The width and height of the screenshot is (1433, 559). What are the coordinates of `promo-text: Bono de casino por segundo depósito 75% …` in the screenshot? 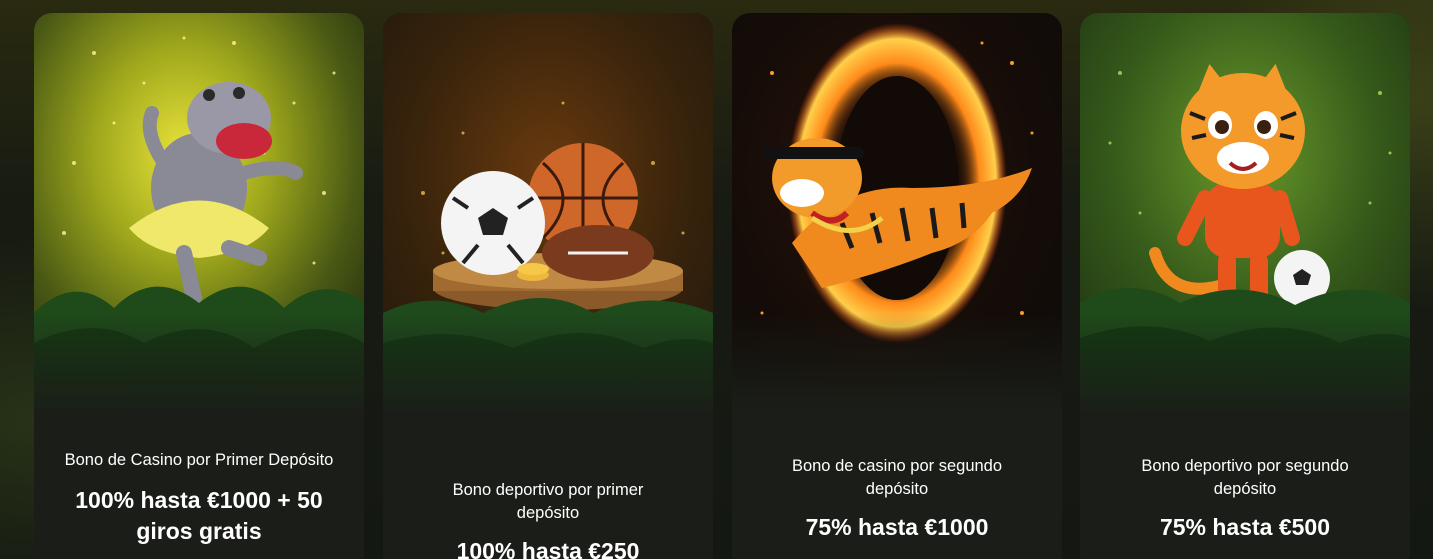 It's located at (897, 499).